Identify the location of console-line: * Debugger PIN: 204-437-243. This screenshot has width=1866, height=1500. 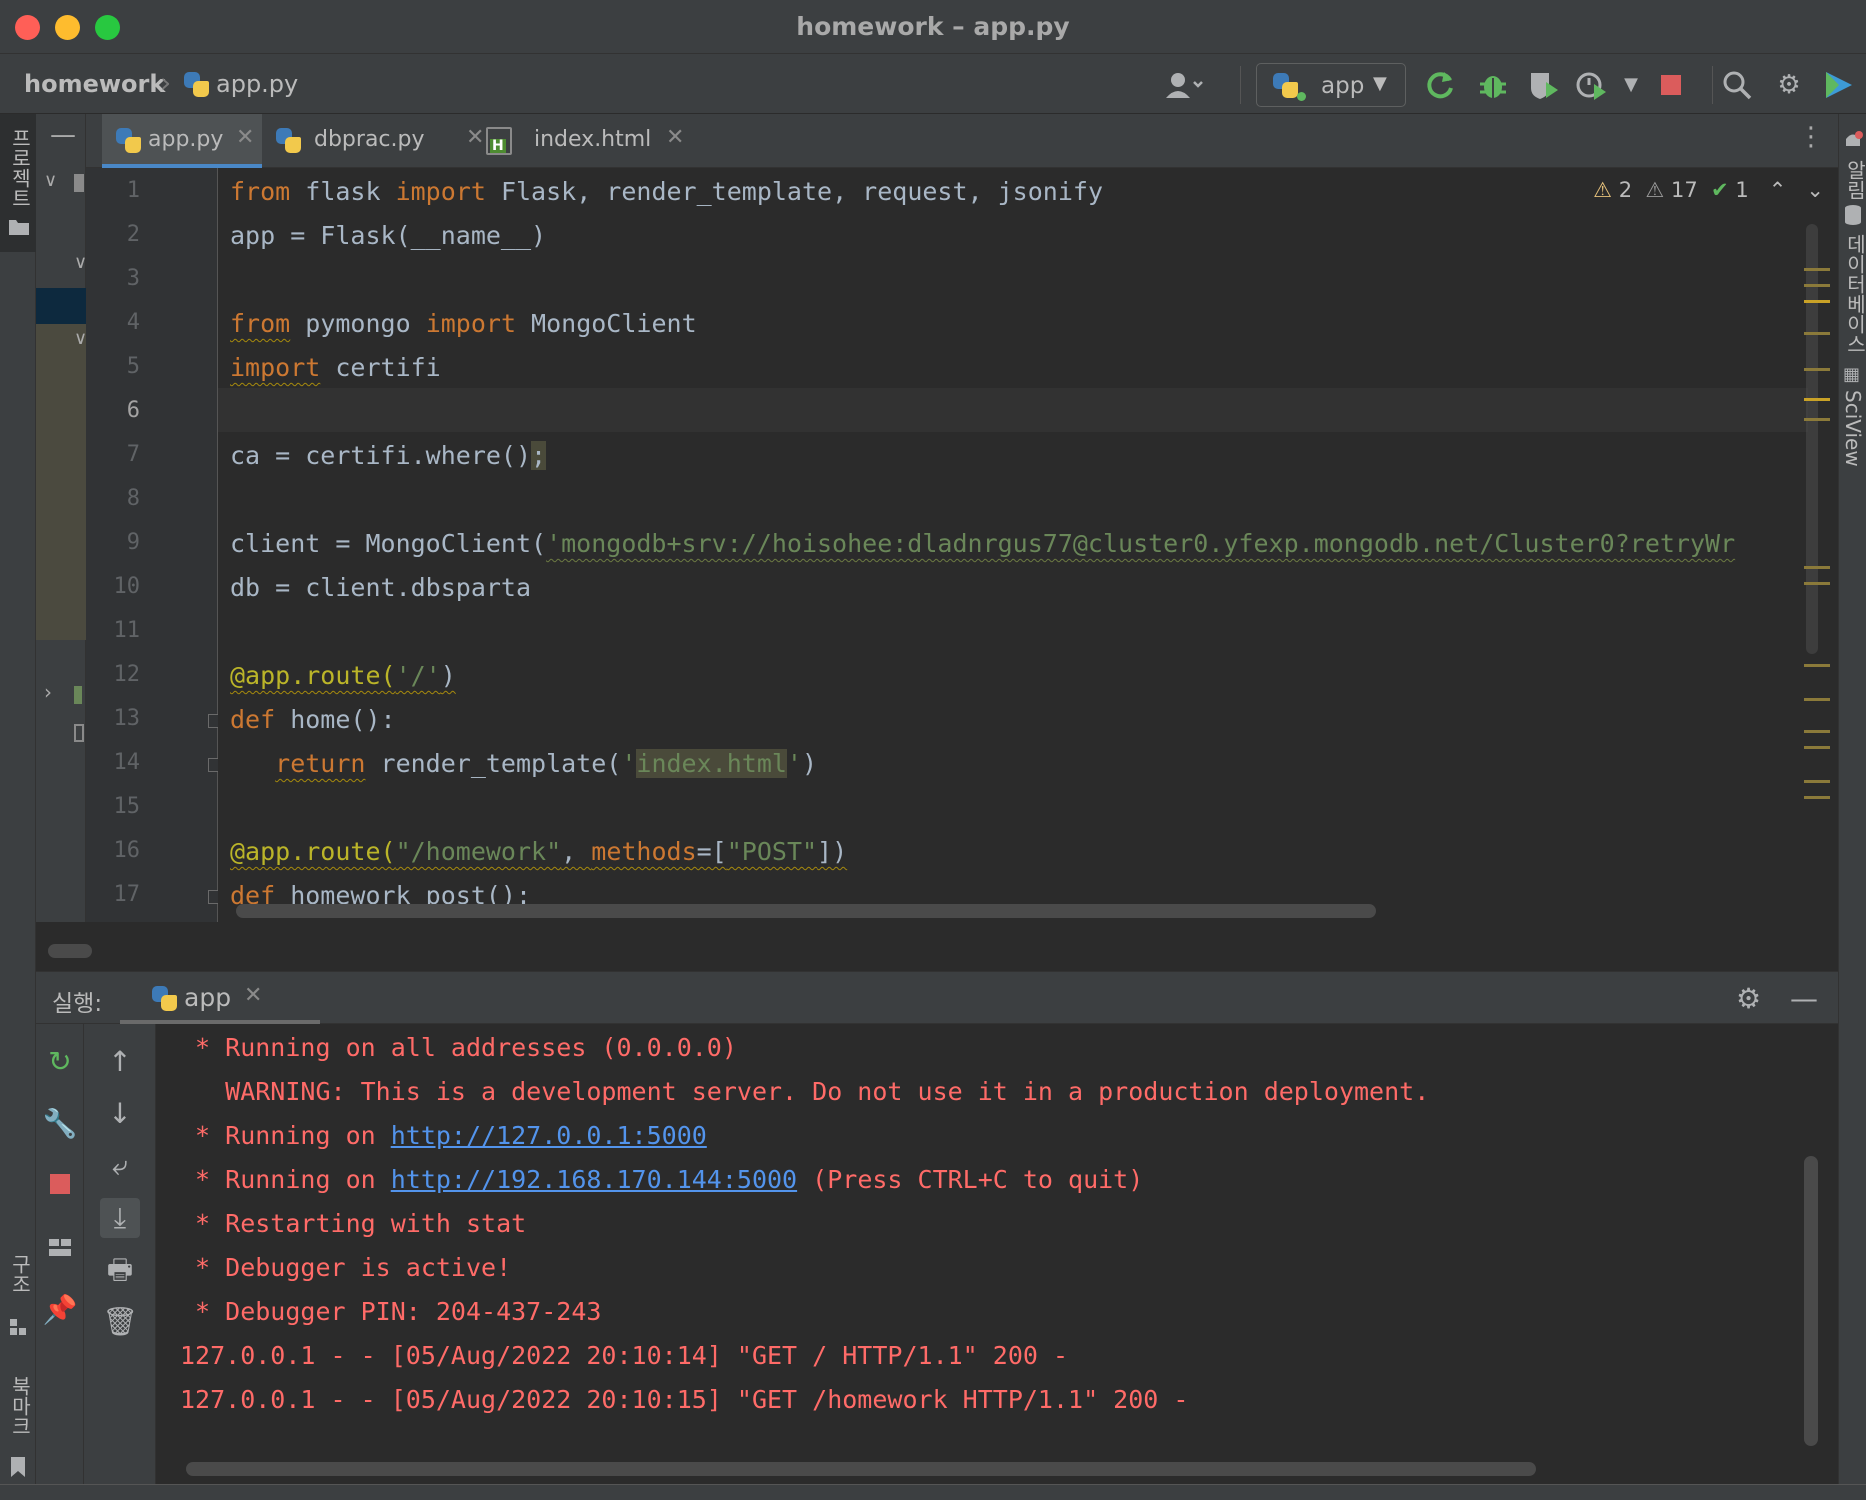
(391, 1311).